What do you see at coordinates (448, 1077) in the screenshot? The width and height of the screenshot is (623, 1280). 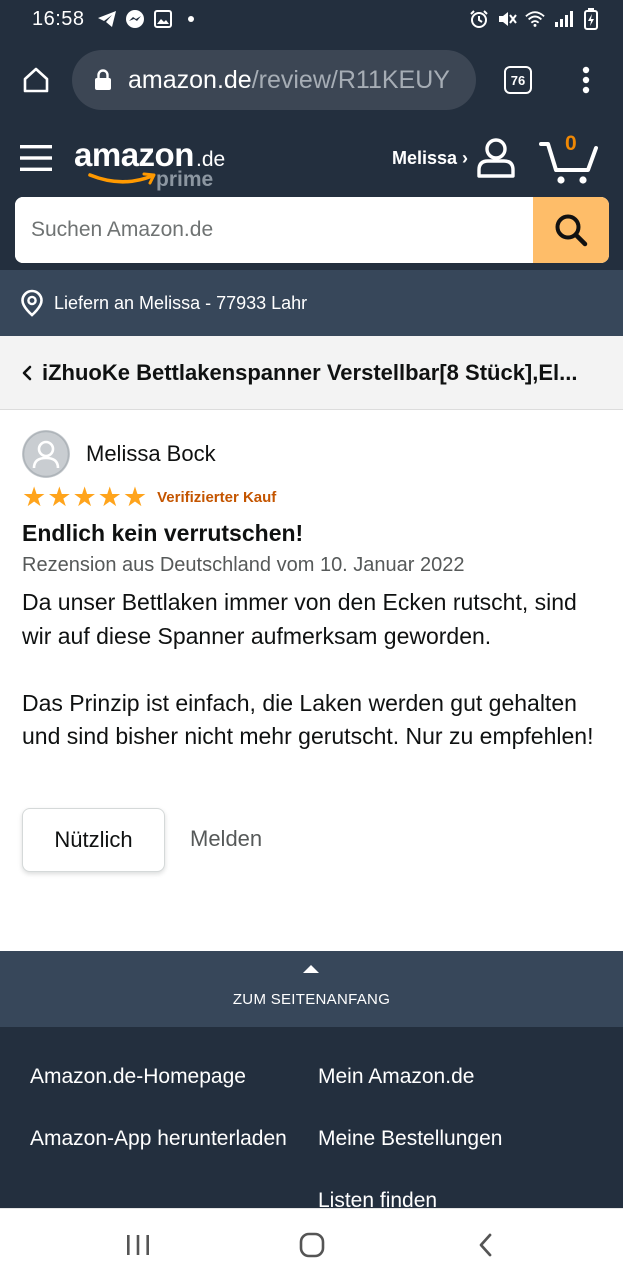 I see `footer-link-my-amazon: Mein Amazon.de` at bounding box center [448, 1077].